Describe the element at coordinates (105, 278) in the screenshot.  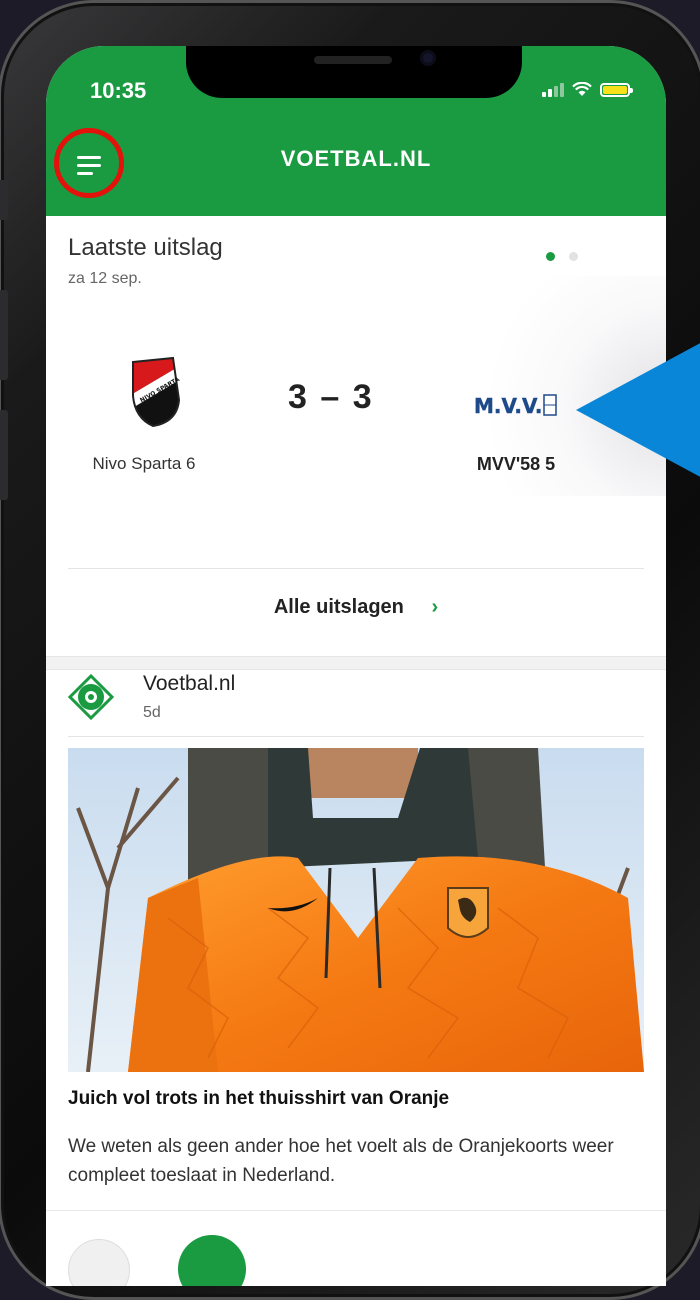
I see `match-date: za 12 sep.` at that location.